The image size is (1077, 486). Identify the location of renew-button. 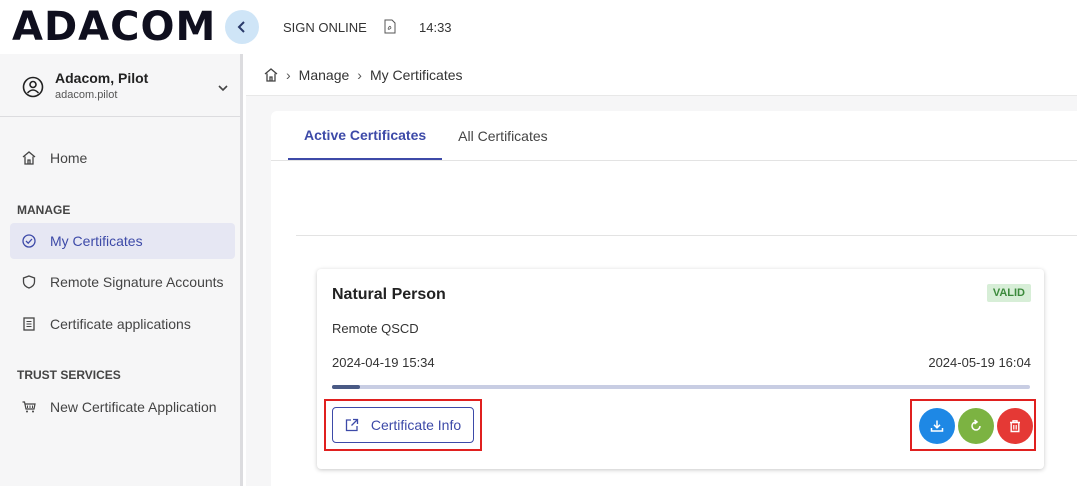
(976, 426).